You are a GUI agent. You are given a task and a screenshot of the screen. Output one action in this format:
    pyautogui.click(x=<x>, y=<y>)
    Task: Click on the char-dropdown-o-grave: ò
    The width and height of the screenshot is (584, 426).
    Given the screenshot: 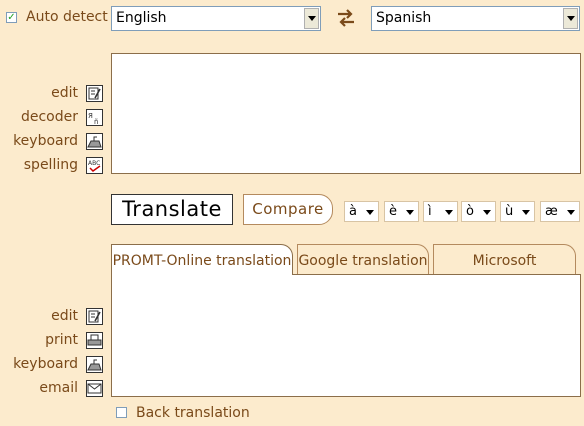 What is the action you would take?
    pyautogui.click(x=478, y=211)
    